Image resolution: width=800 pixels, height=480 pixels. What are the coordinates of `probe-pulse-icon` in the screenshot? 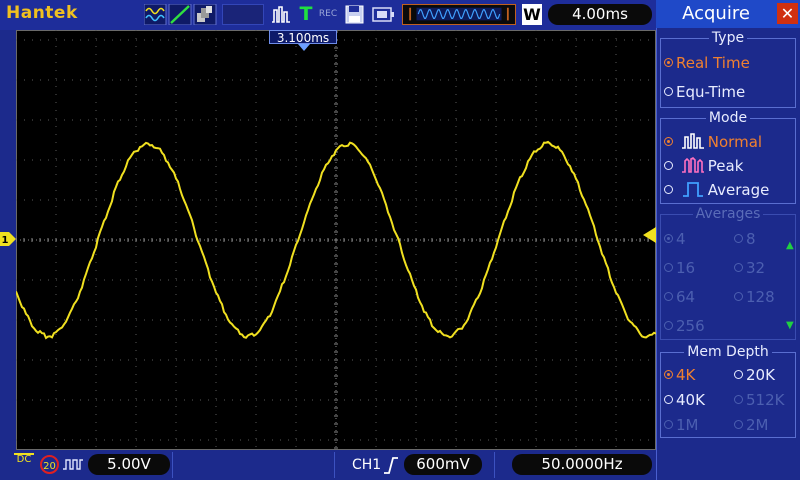 It's located at (73, 464).